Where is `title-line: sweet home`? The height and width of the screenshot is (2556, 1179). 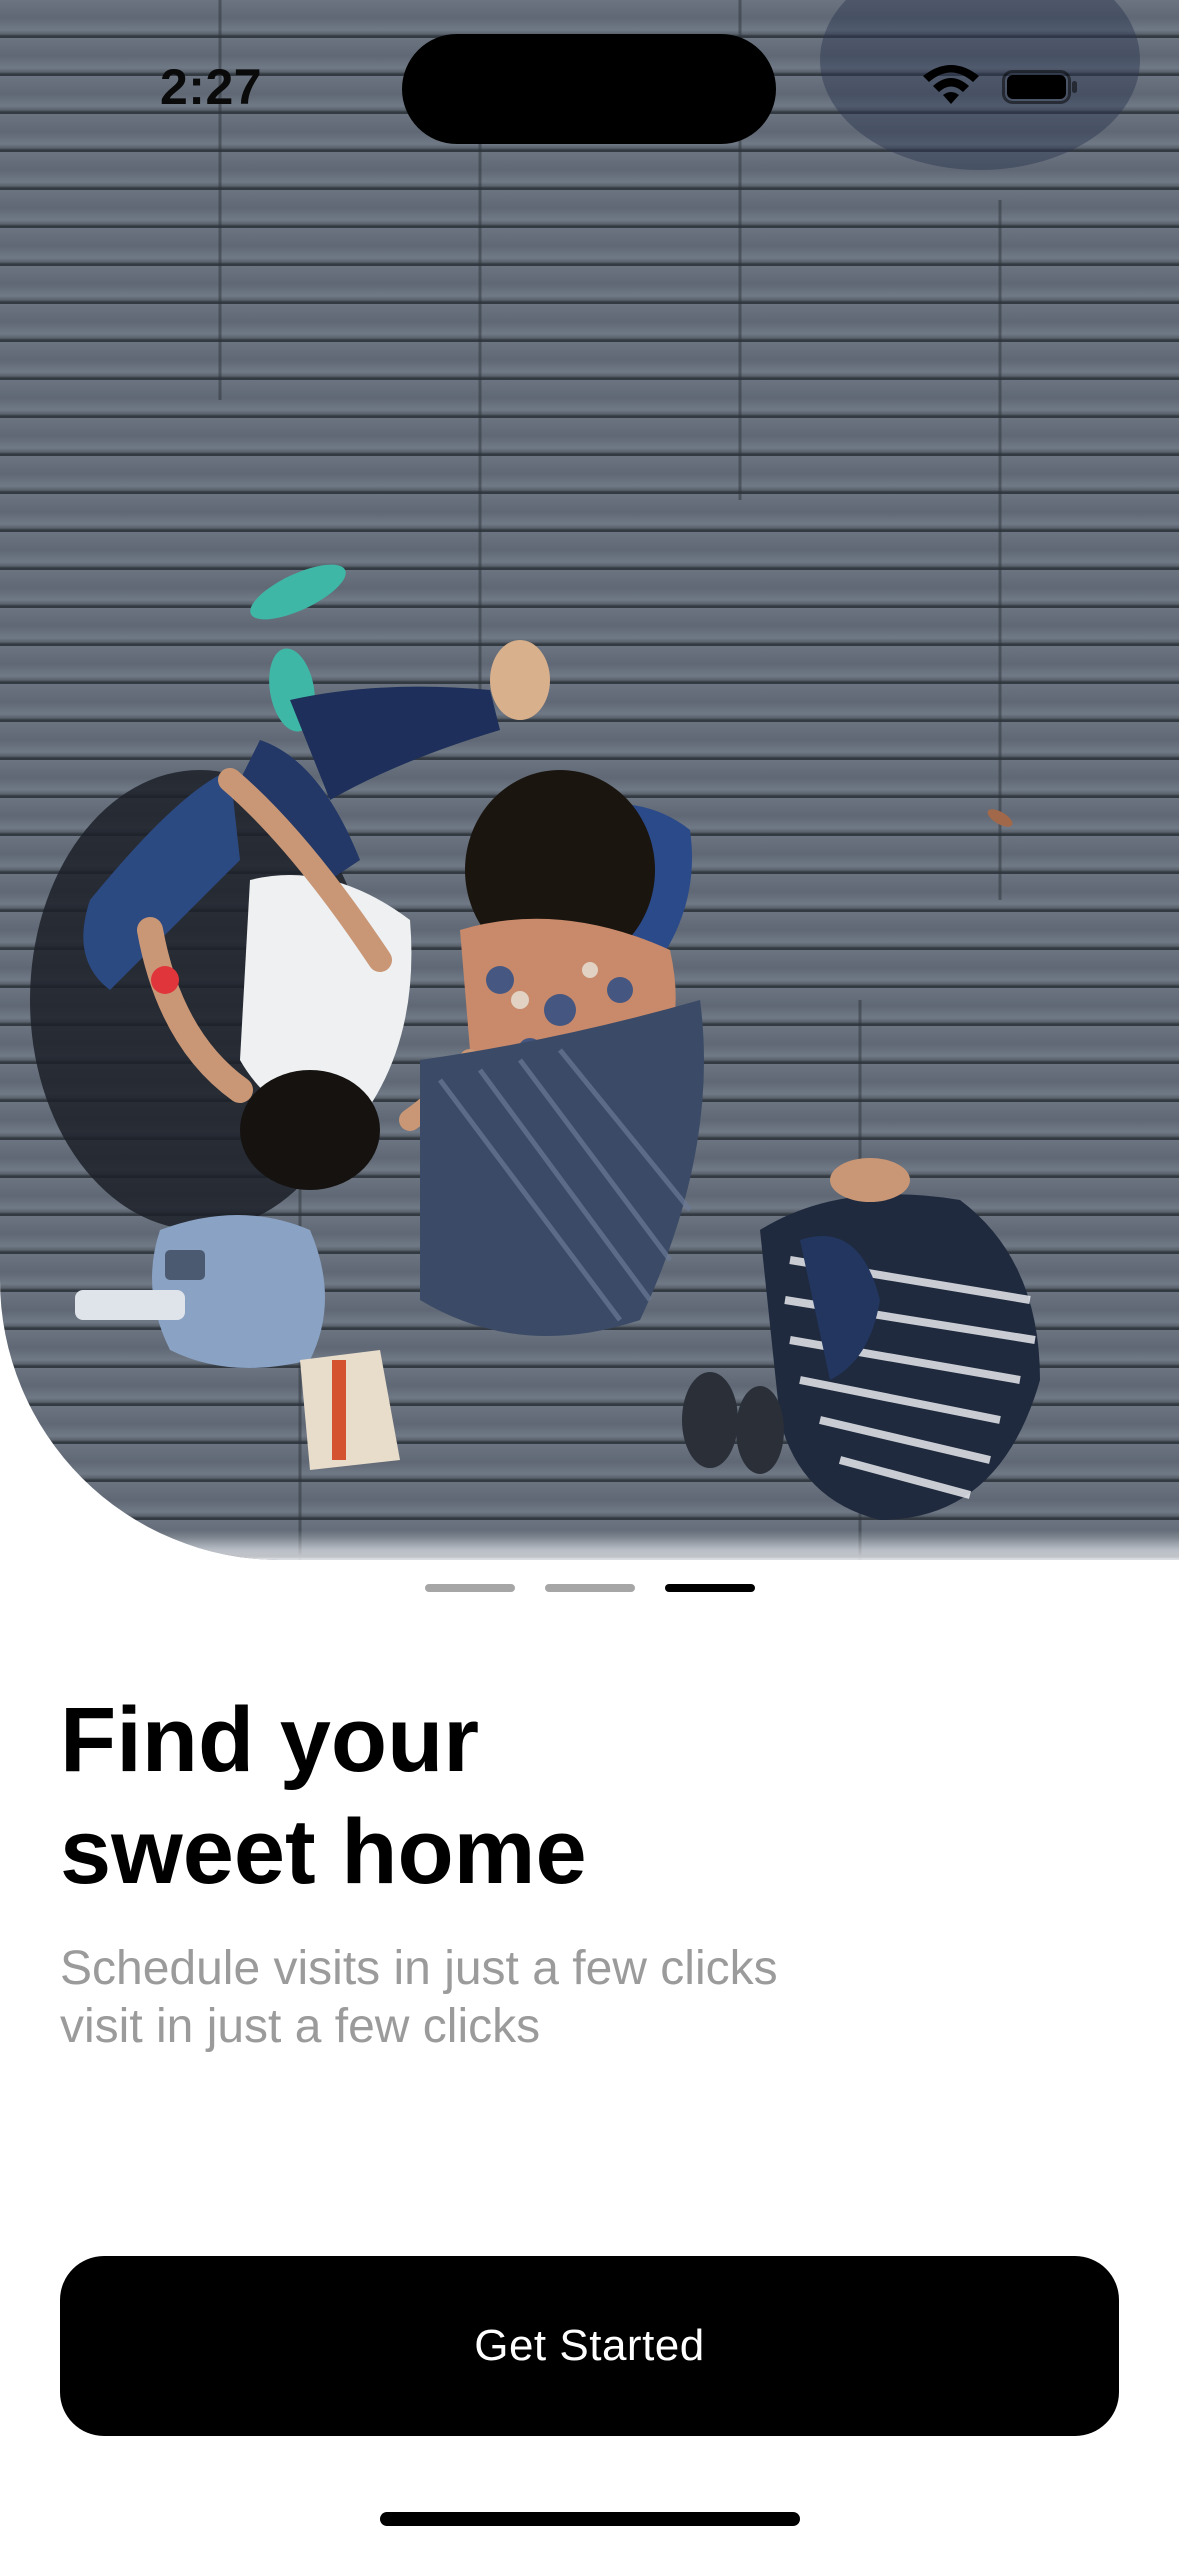 title-line: sweet home is located at coordinates (323, 1852).